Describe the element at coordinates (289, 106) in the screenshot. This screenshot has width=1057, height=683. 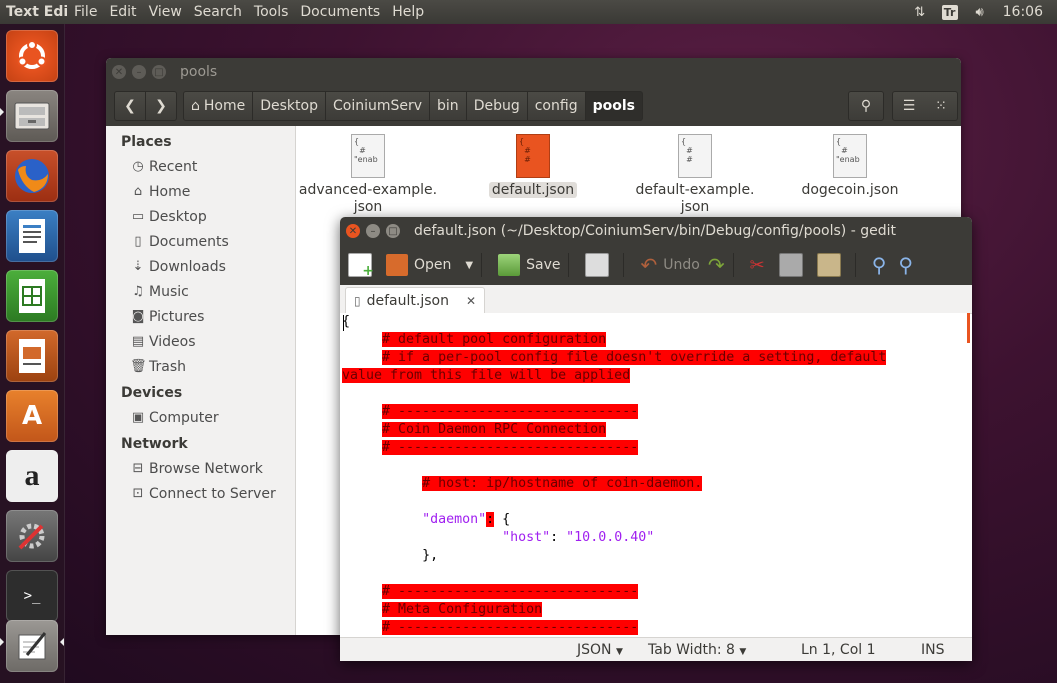
I see `breadcrumb-desktop: Desktop` at that location.